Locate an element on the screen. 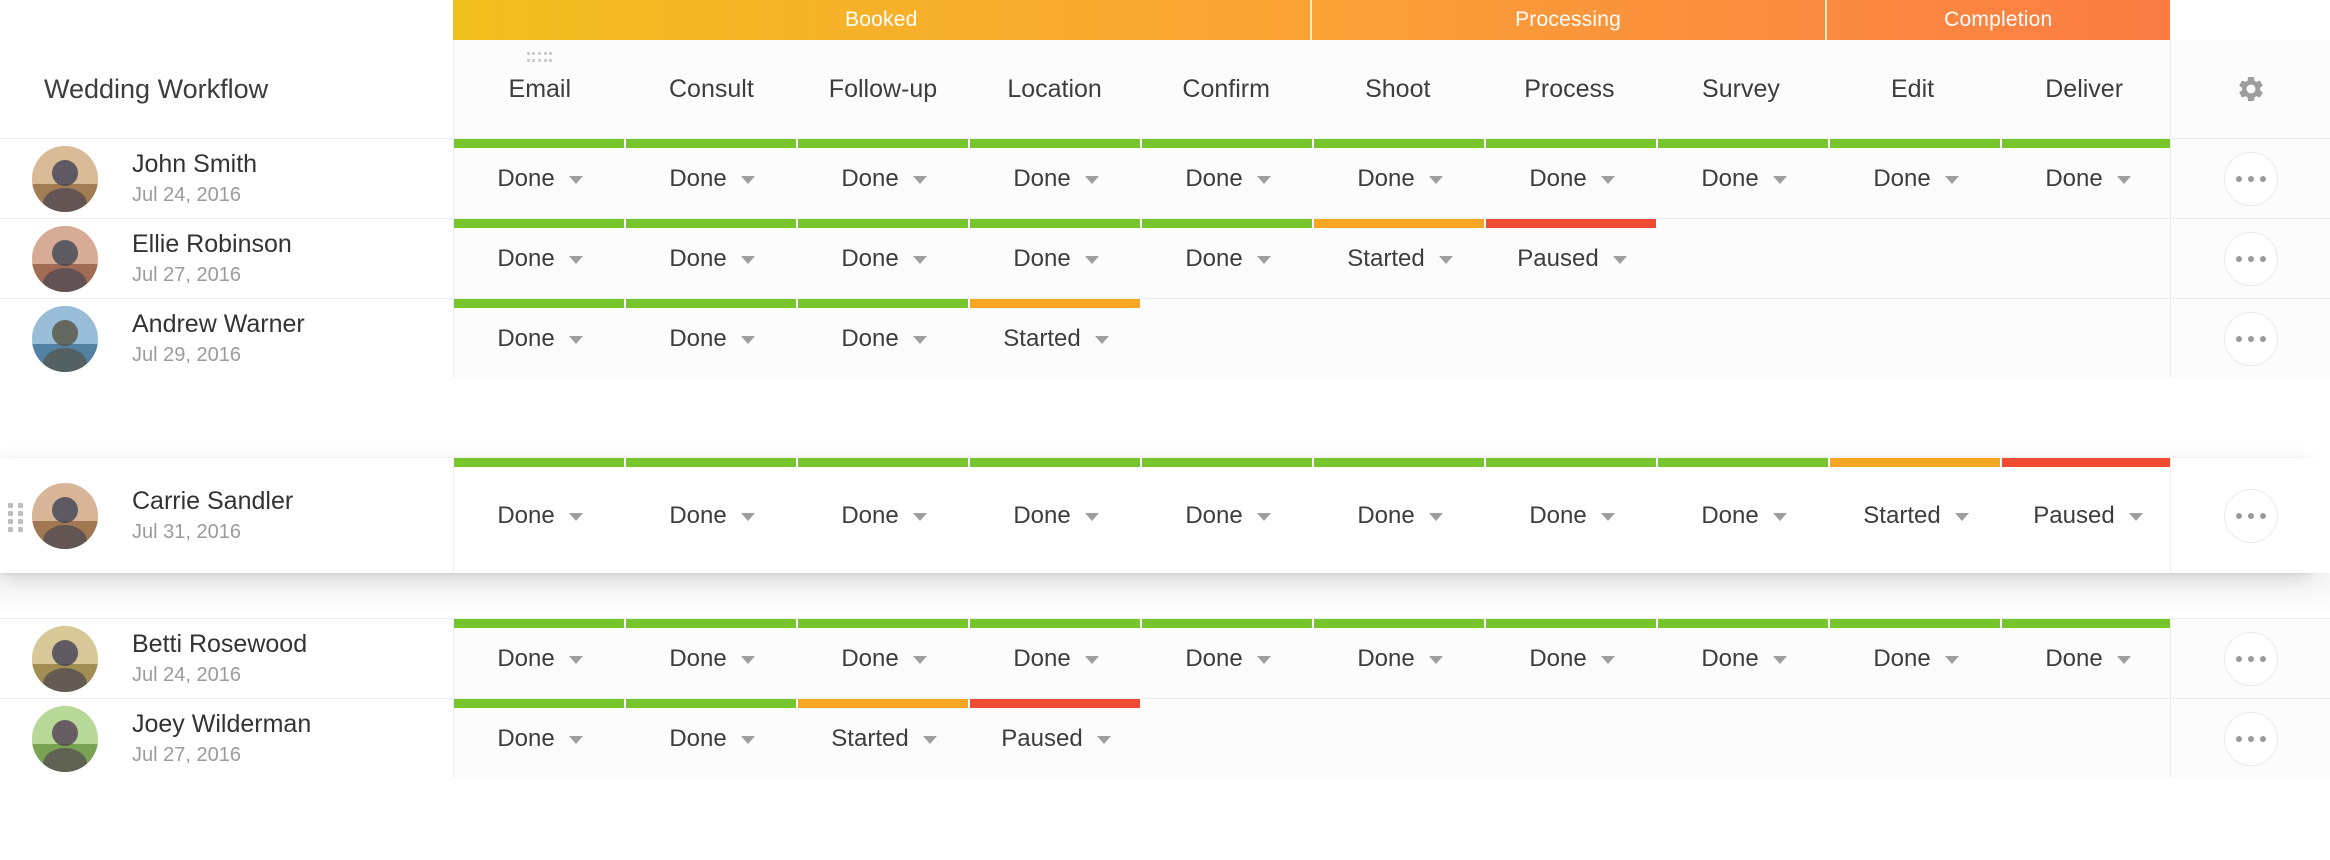  column-header-process: Process is located at coordinates (1570, 89).